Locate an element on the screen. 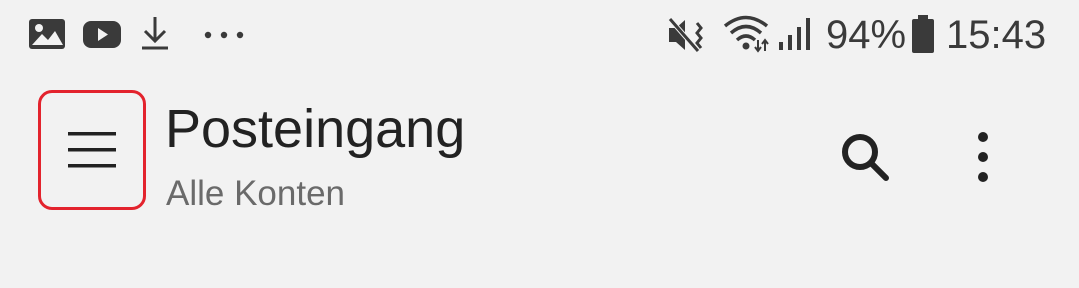  more-notifications-icon is located at coordinates (224, 35).